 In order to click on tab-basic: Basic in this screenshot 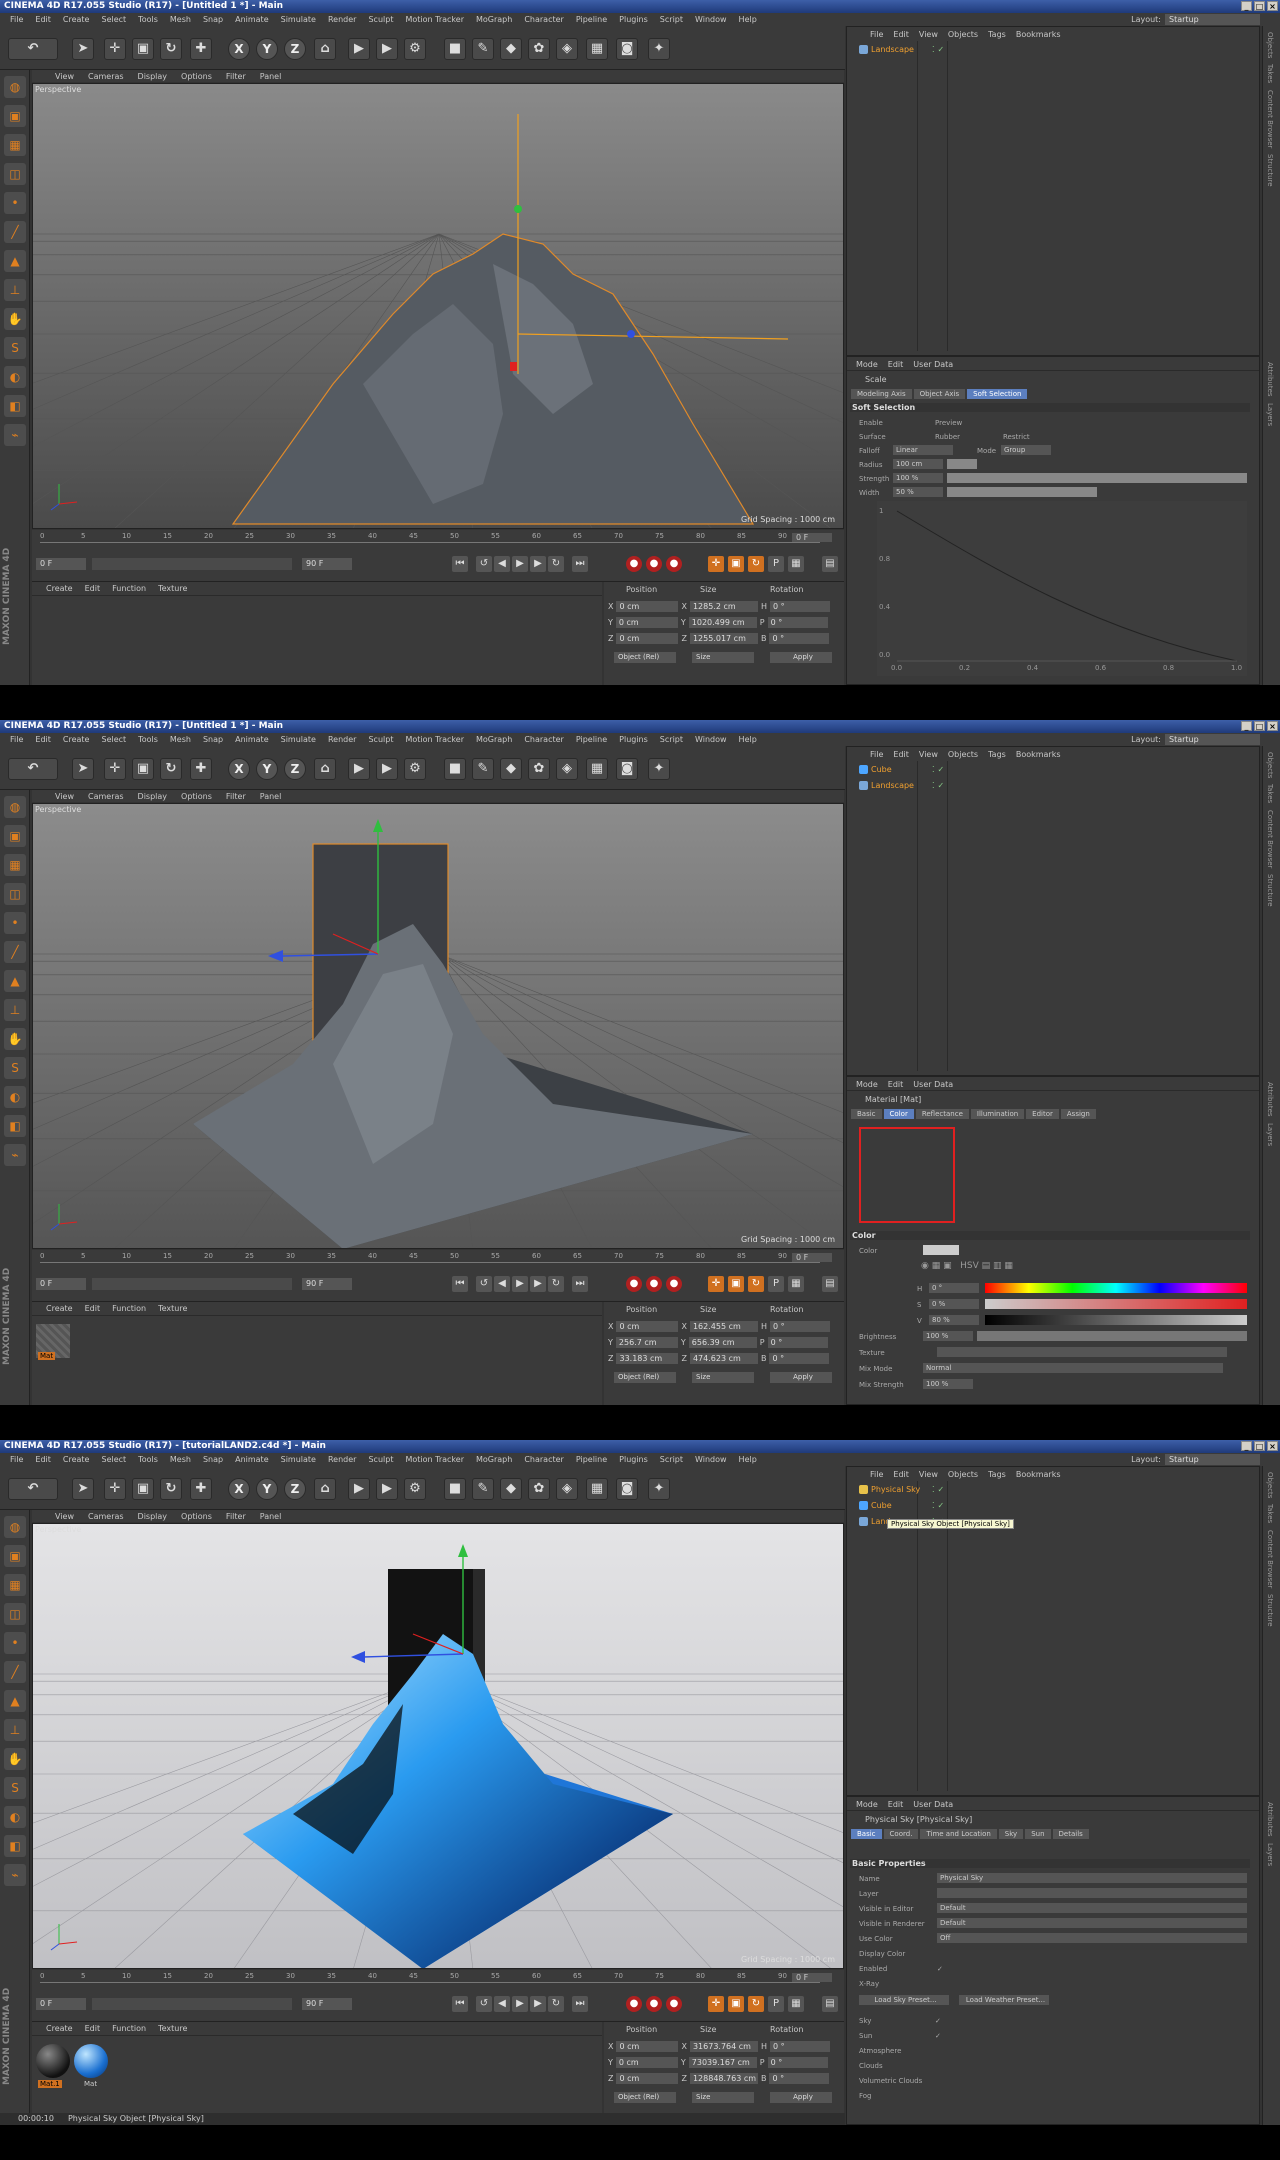, I will do `click(866, 1834)`.